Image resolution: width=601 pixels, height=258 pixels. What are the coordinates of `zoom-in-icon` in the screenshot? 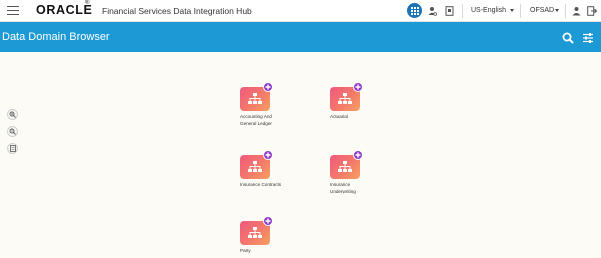 It's located at (12, 114).